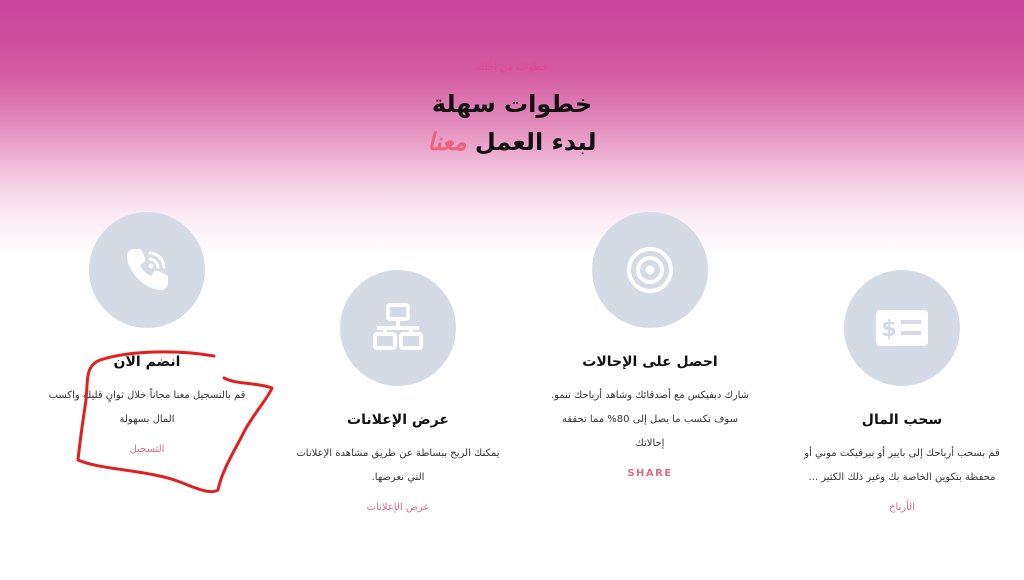 The height and width of the screenshot is (580, 1024). Describe the element at coordinates (147, 362) in the screenshot. I see `step-join-title: انضم الآن` at that location.